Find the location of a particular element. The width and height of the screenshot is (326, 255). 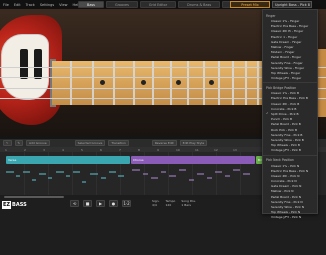

group-heading: Pick Neck Position is located at coordinates (280, 160).